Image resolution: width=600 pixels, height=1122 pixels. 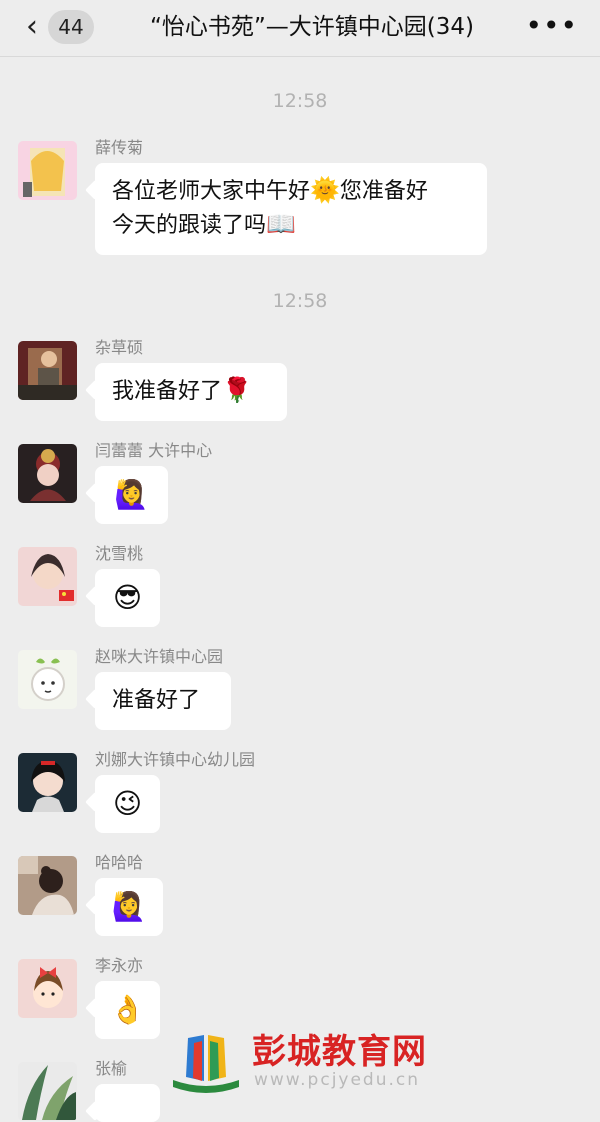 I want to click on sender-name: 张榆, so click(x=111, y=1068).